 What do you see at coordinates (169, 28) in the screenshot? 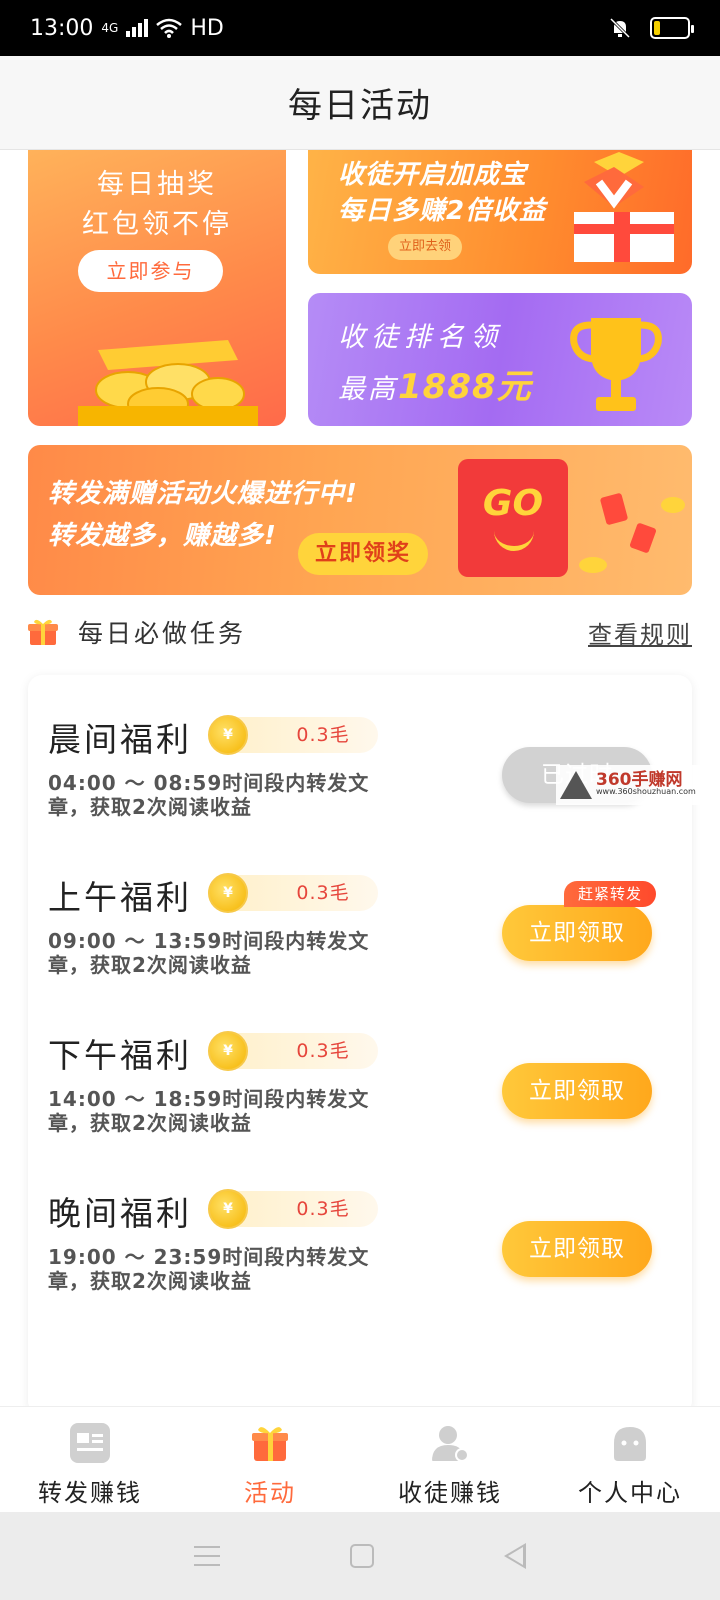
I see `wifi-icon` at bounding box center [169, 28].